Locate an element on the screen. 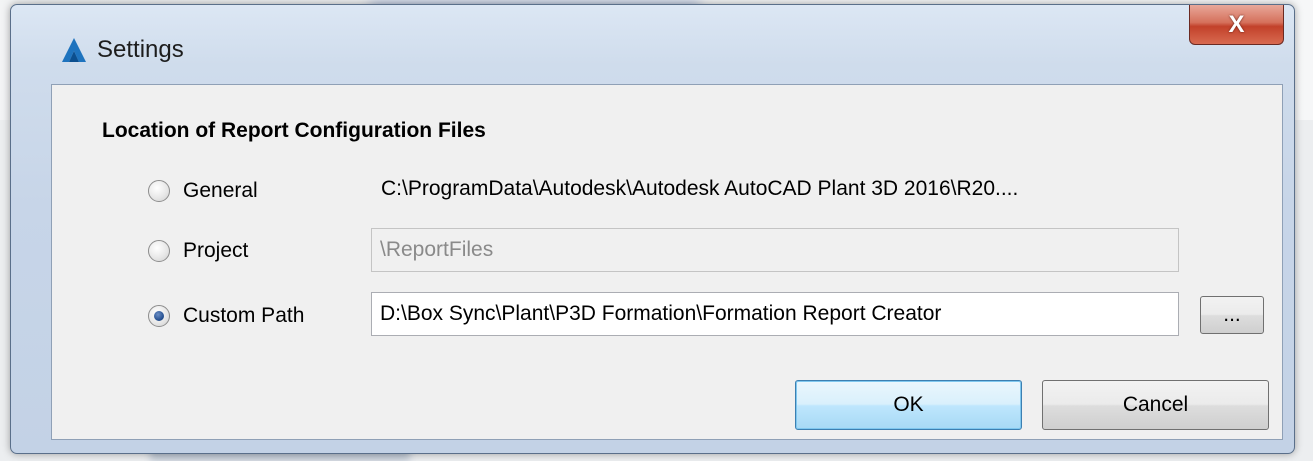 The image size is (1313, 461). cancel-button: Cancel is located at coordinates (1155, 405).